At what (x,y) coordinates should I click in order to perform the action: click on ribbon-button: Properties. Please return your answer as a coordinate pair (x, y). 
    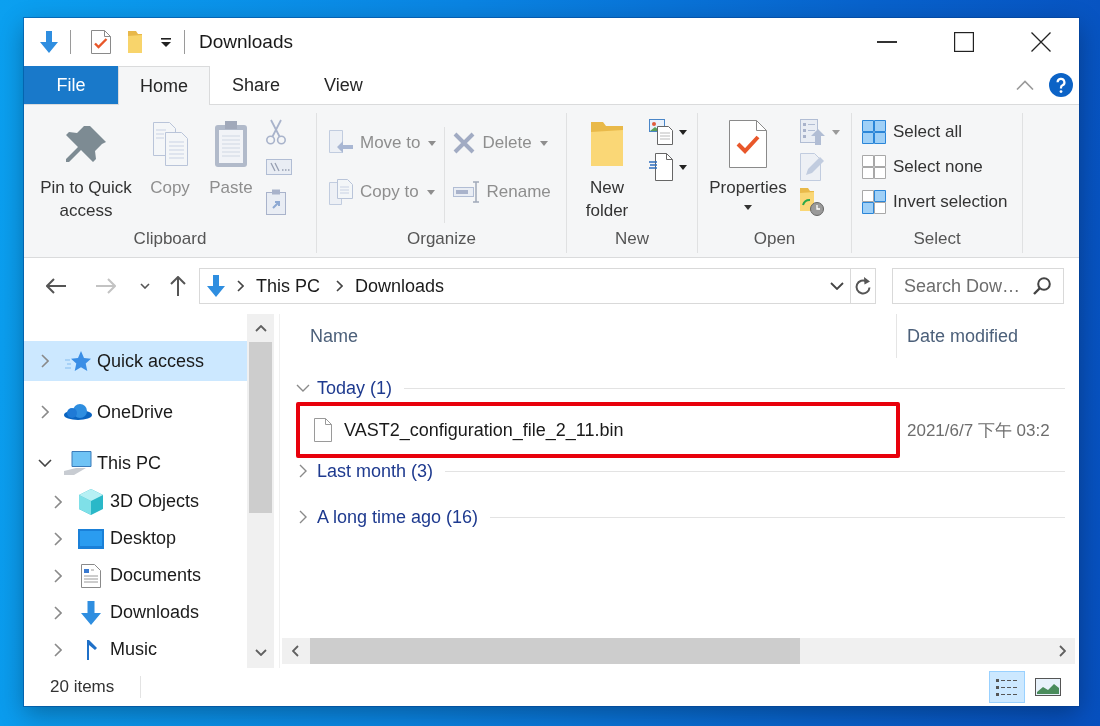
    Looking at the image, I should click on (748, 163).